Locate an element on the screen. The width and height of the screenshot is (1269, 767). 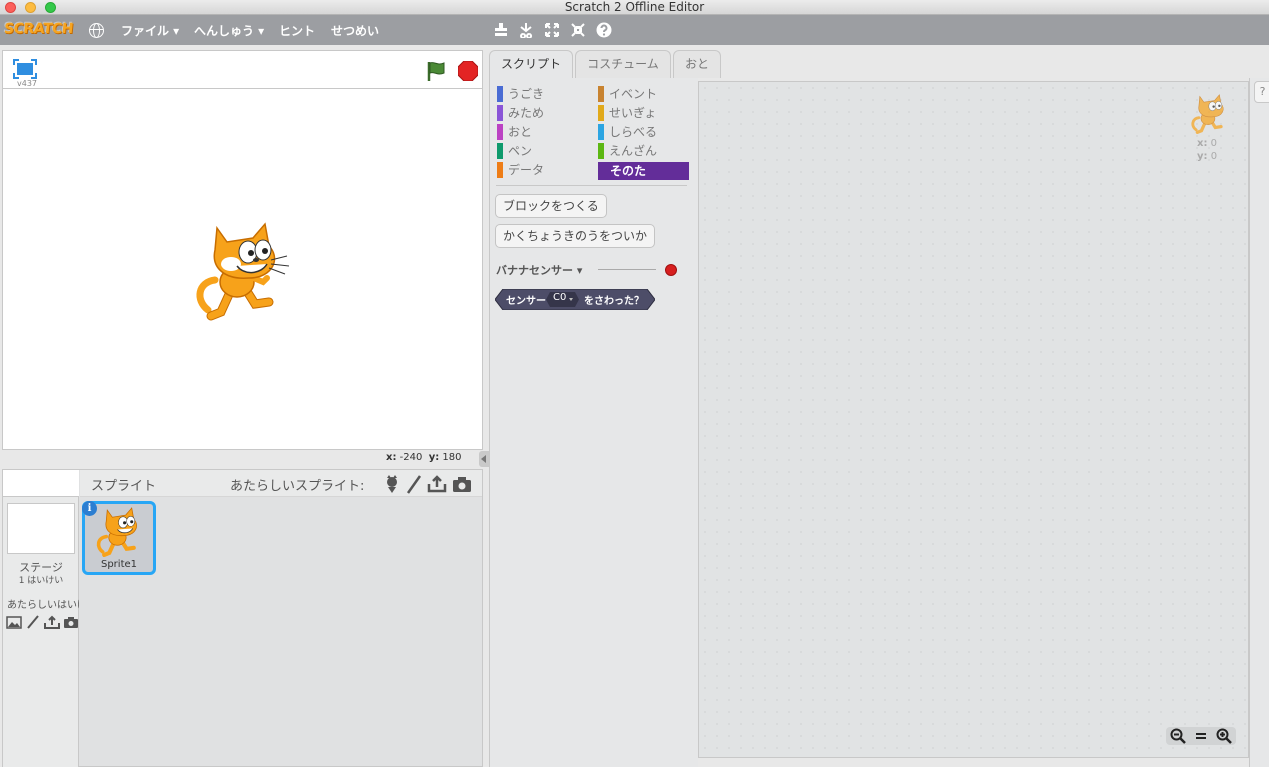
paint-sprite-icon is located at coordinates (414, 484).